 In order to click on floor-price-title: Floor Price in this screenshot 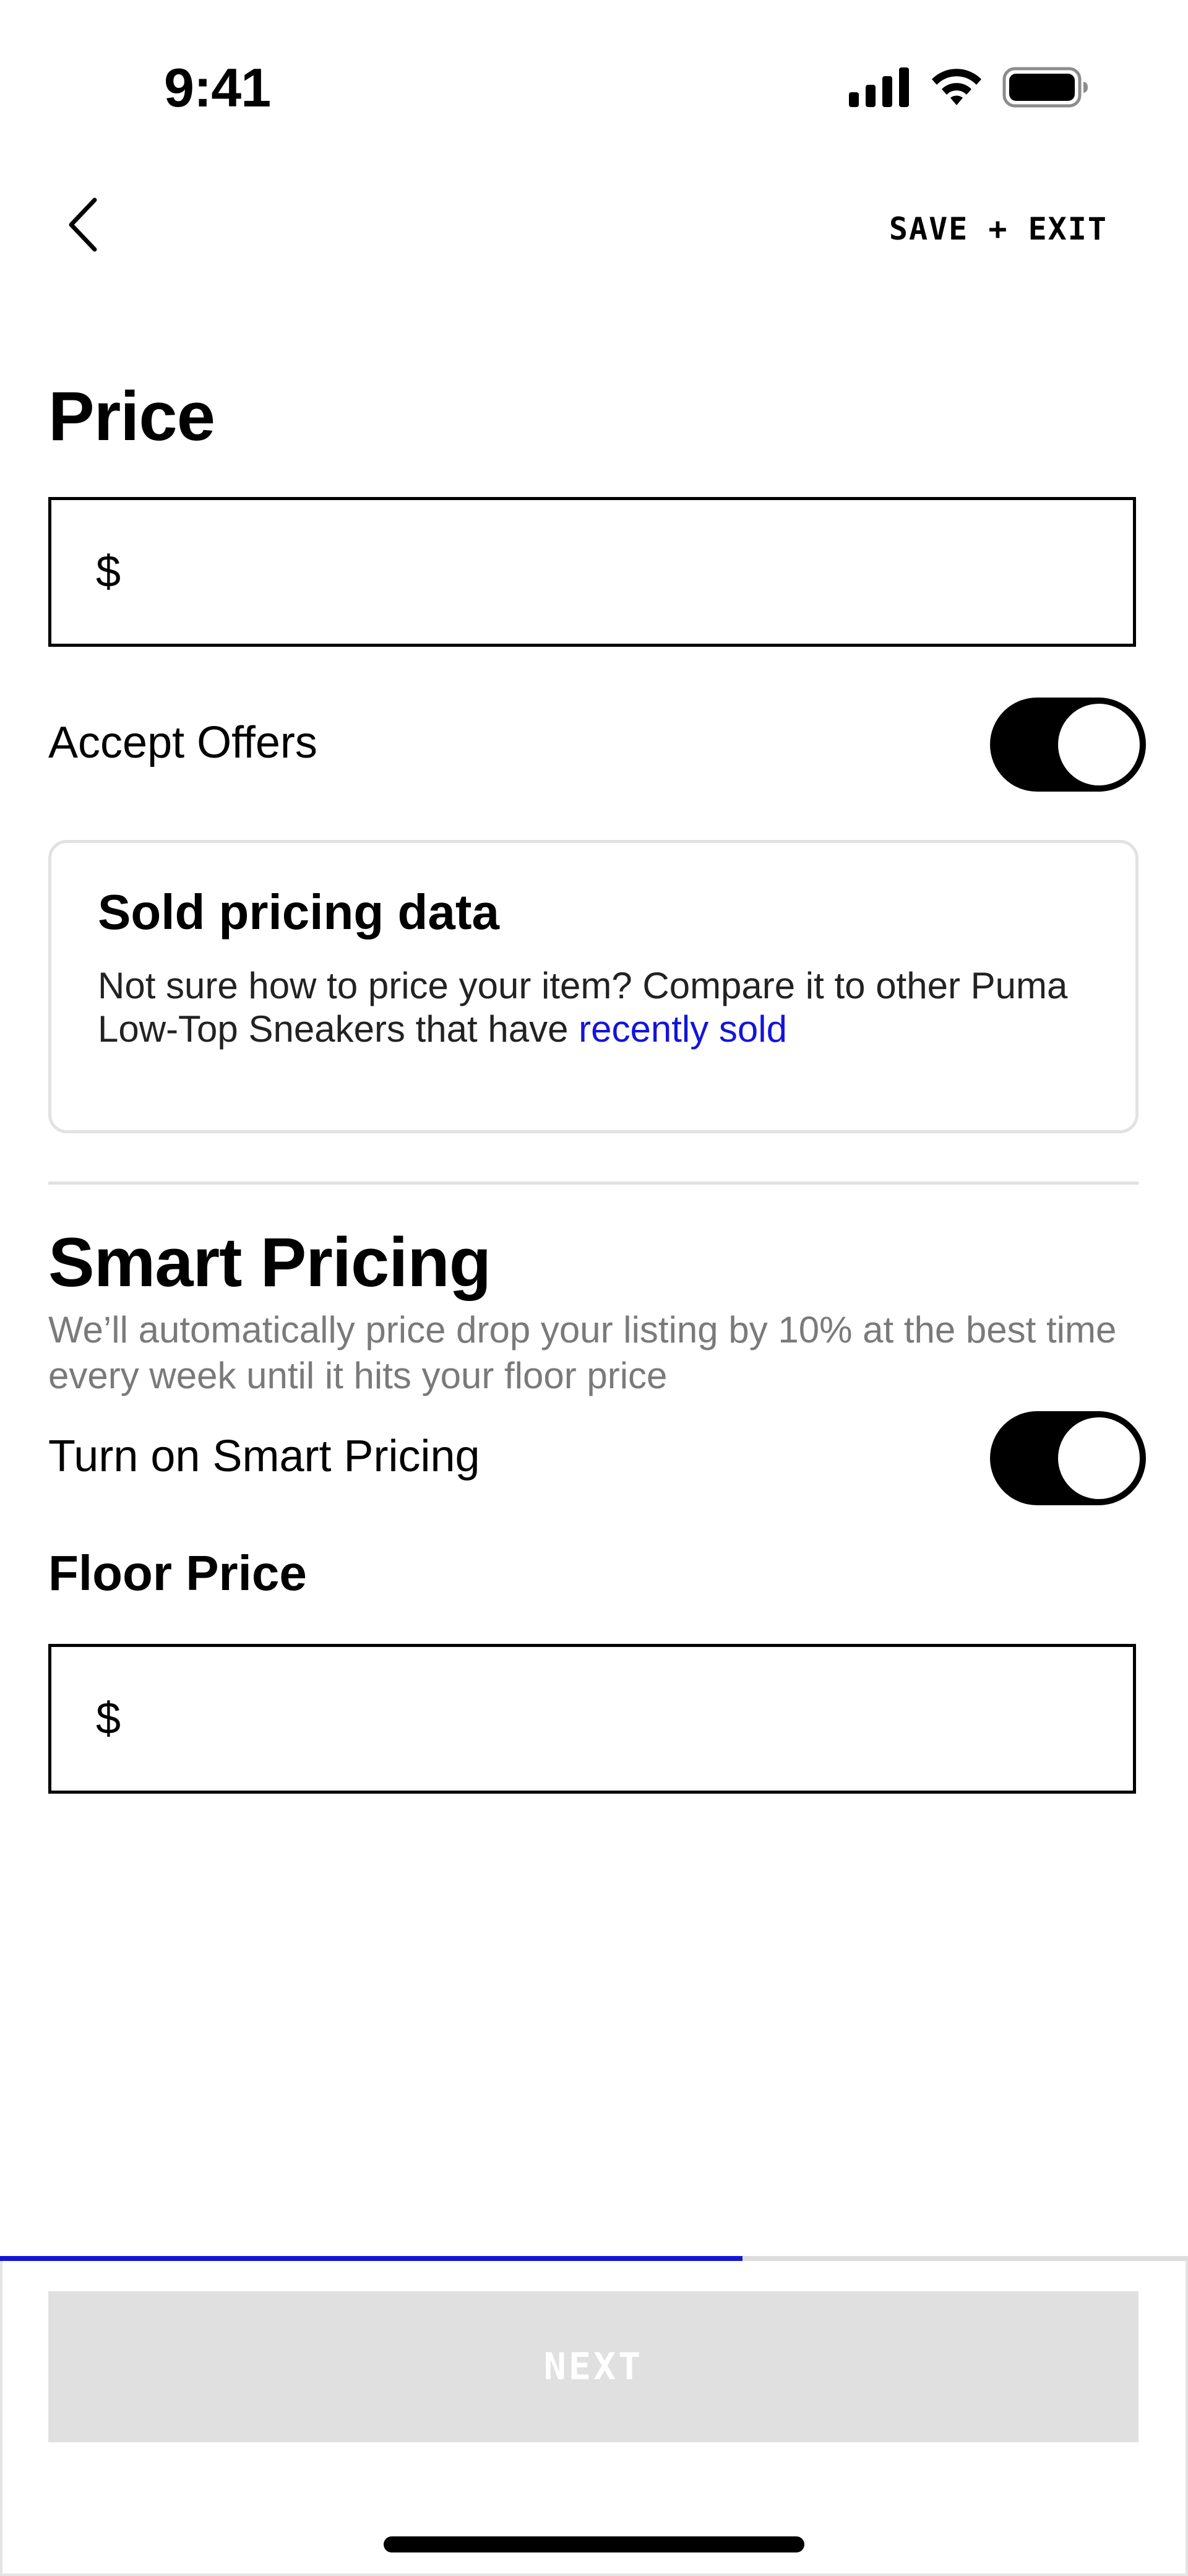, I will do `click(177, 1573)`.